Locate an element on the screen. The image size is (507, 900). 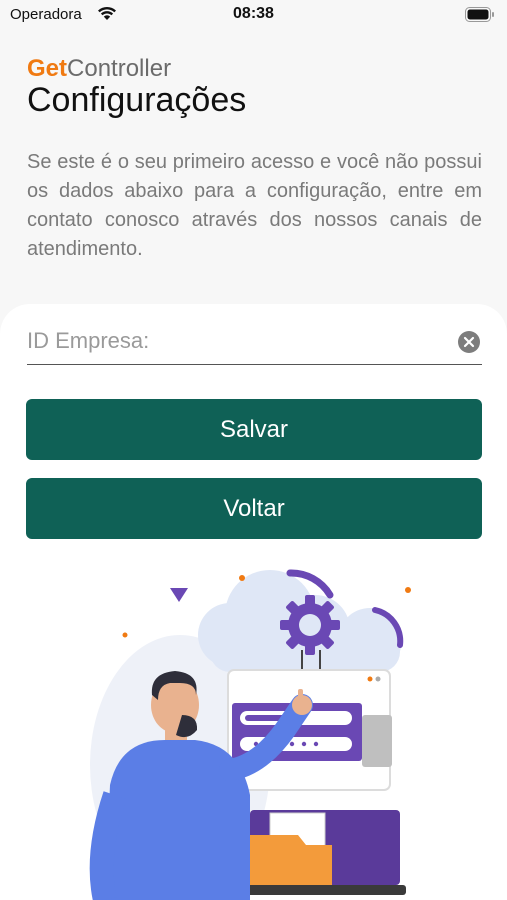
clear-icon is located at coordinates (469, 342).